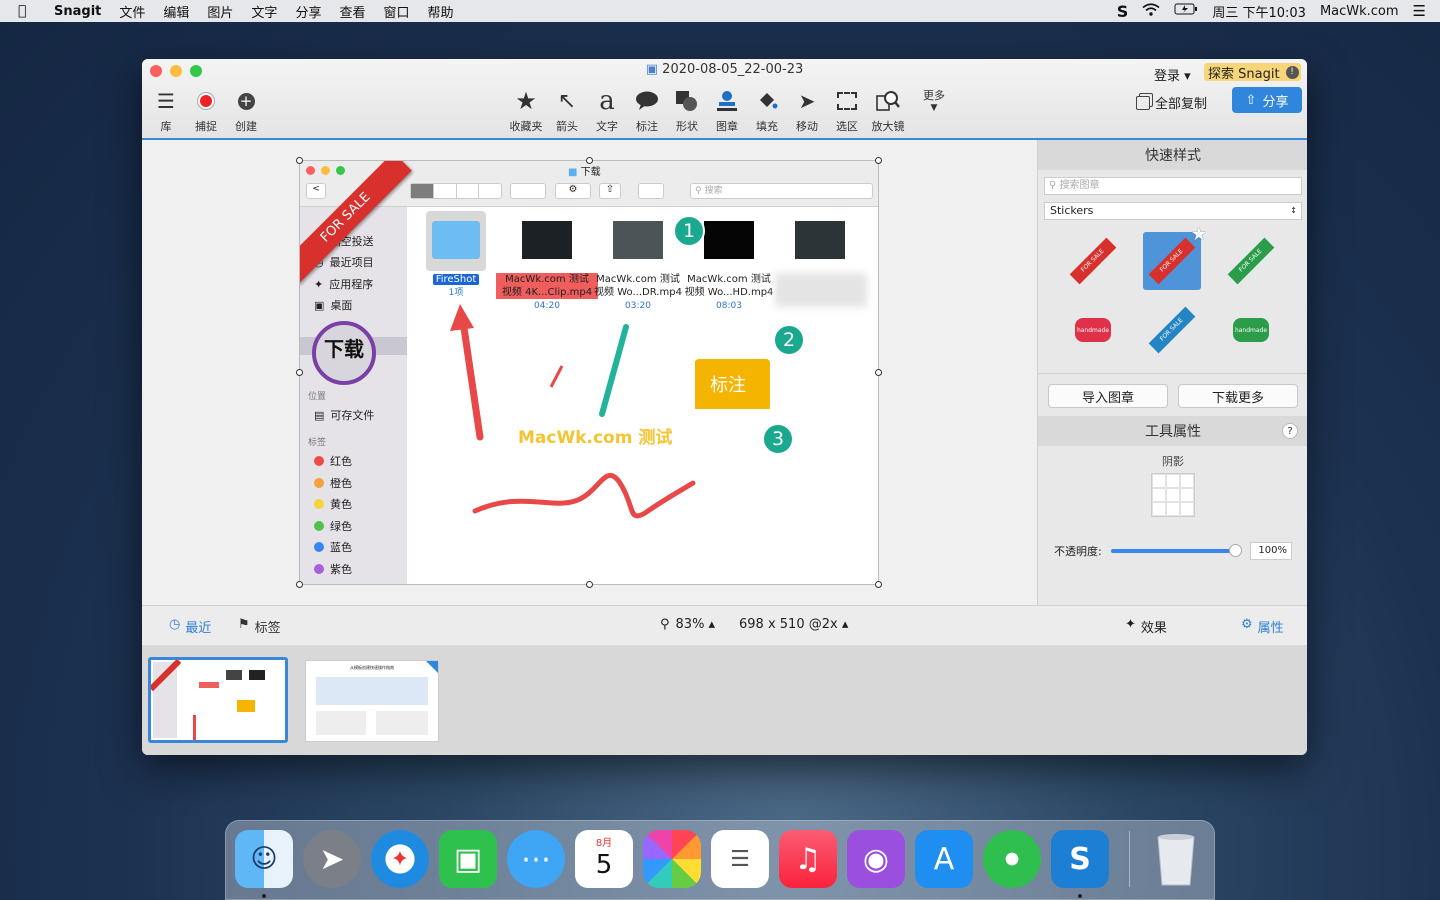 Image resolution: width=1440 pixels, height=900 pixels. I want to click on image-size-control: 698 x 510 @2x ▴, so click(793, 624).